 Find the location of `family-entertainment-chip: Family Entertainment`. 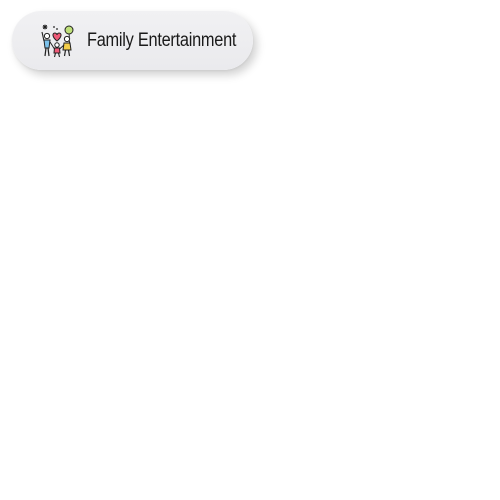

family-entertainment-chip: Family Entertainment is located at coordinates (132, 40).